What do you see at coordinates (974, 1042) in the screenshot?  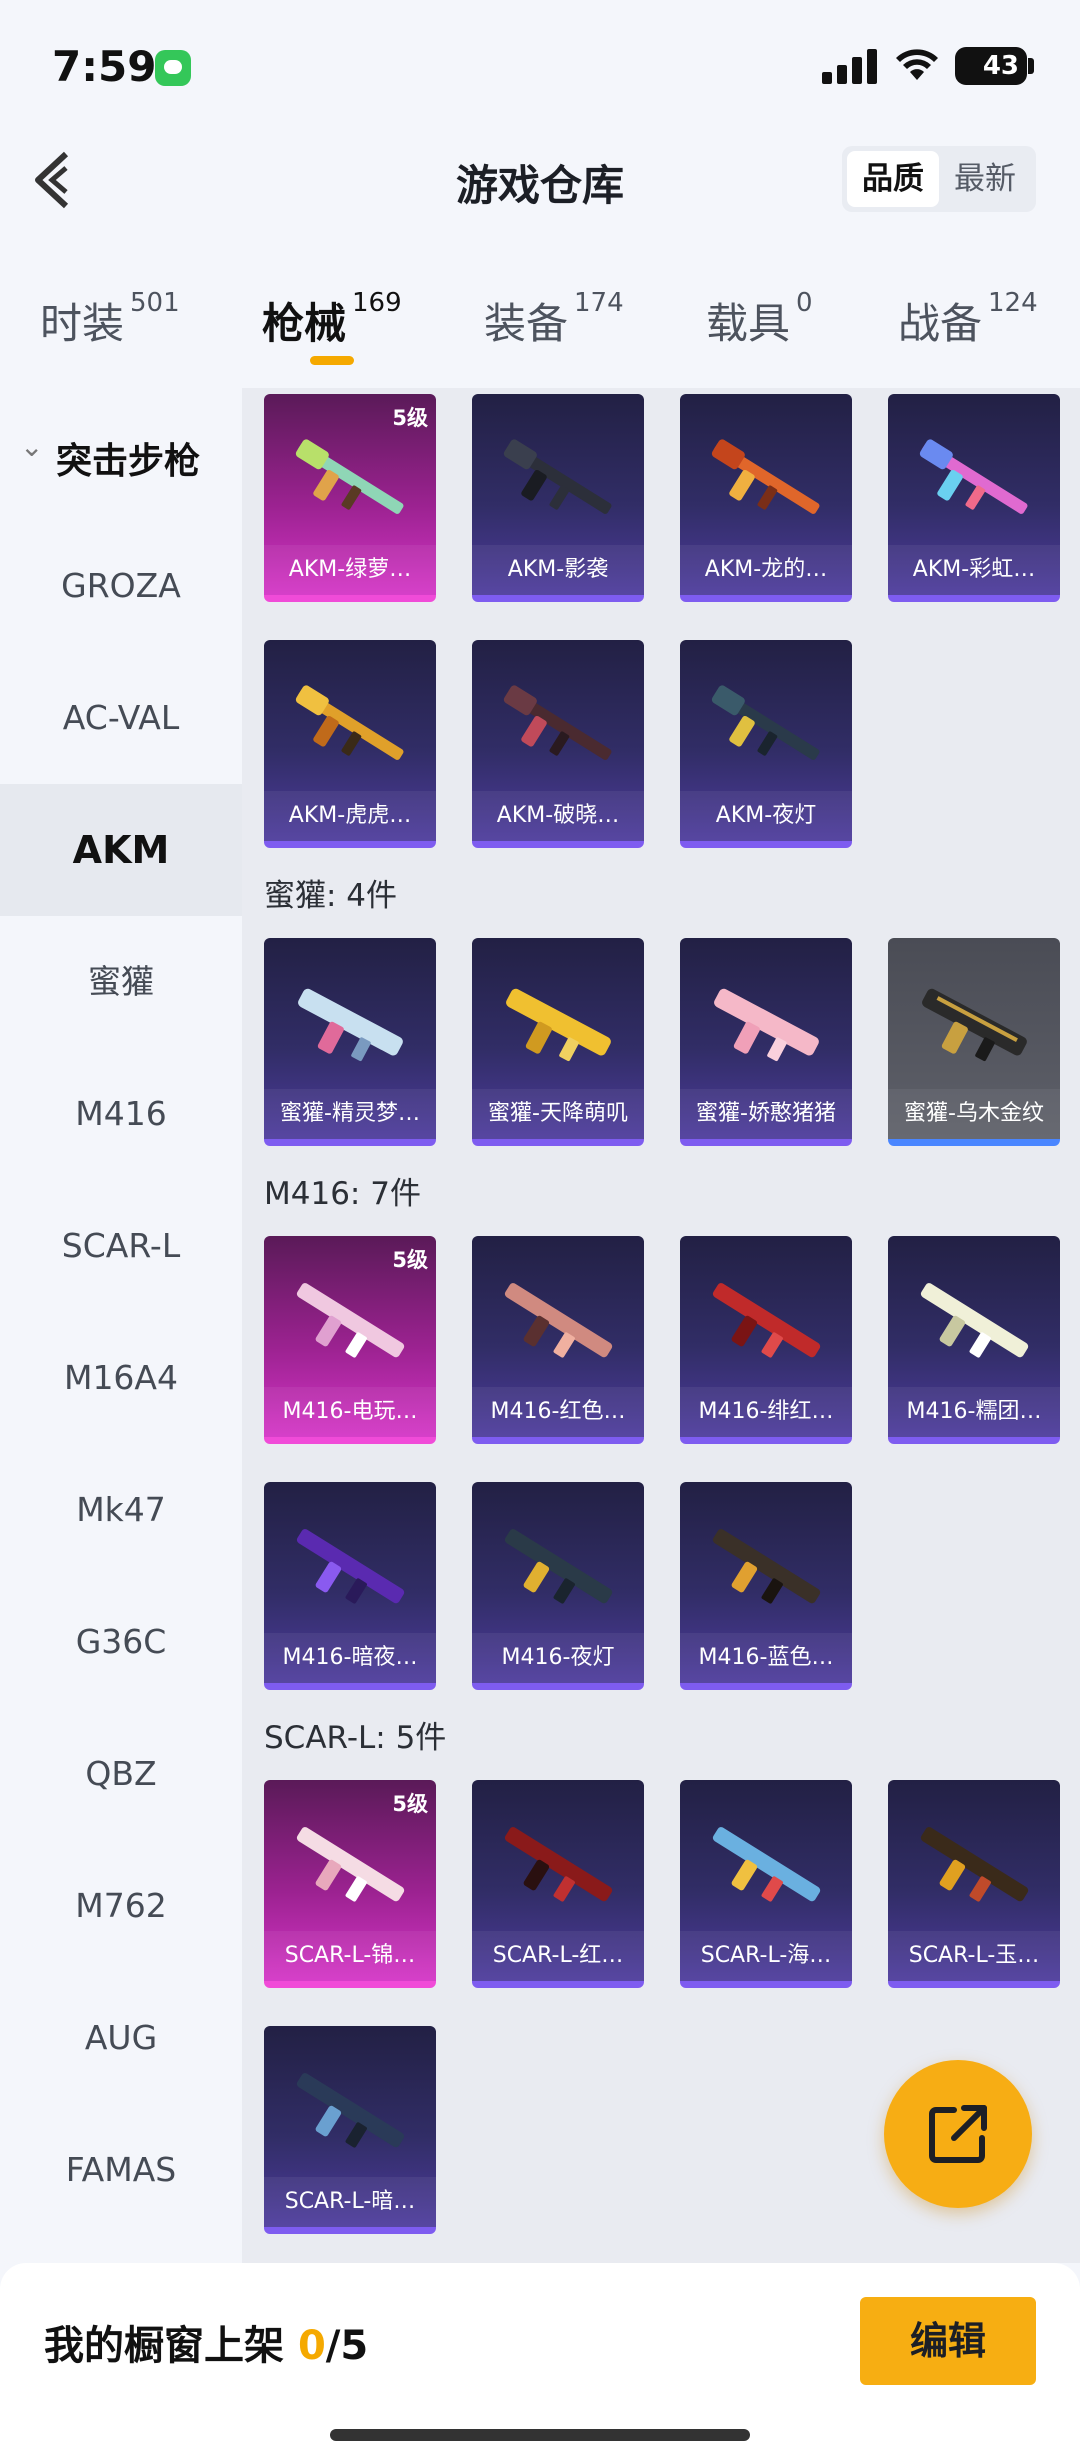 I see `skin-card: 蜜獾-乌木金纹` at bounding box center [974, 1042].